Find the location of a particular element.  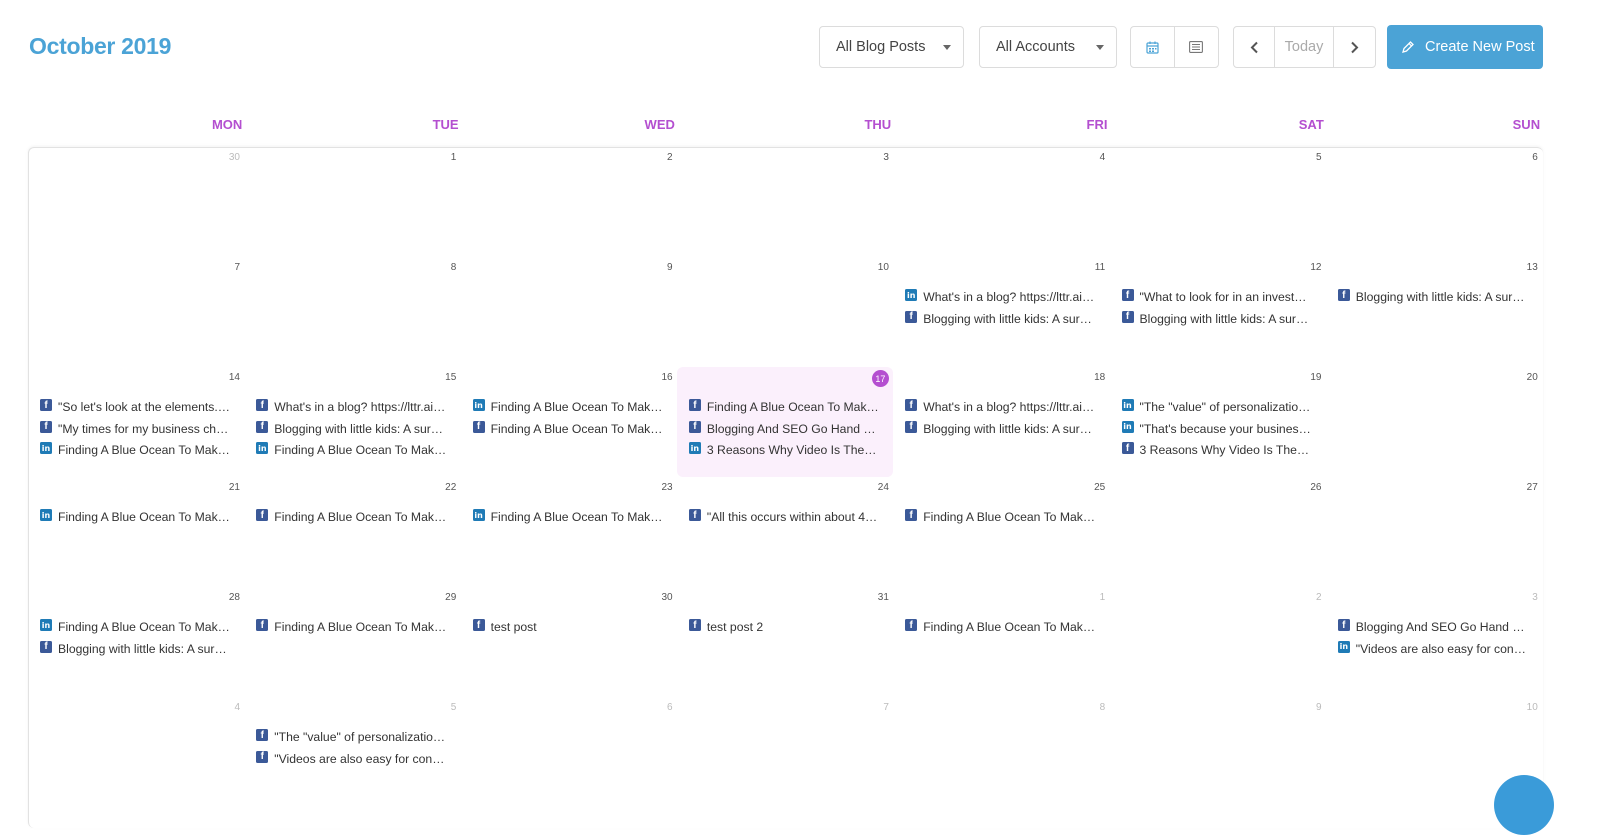

calendar-day: 3 is located at coordinates (785, 202).